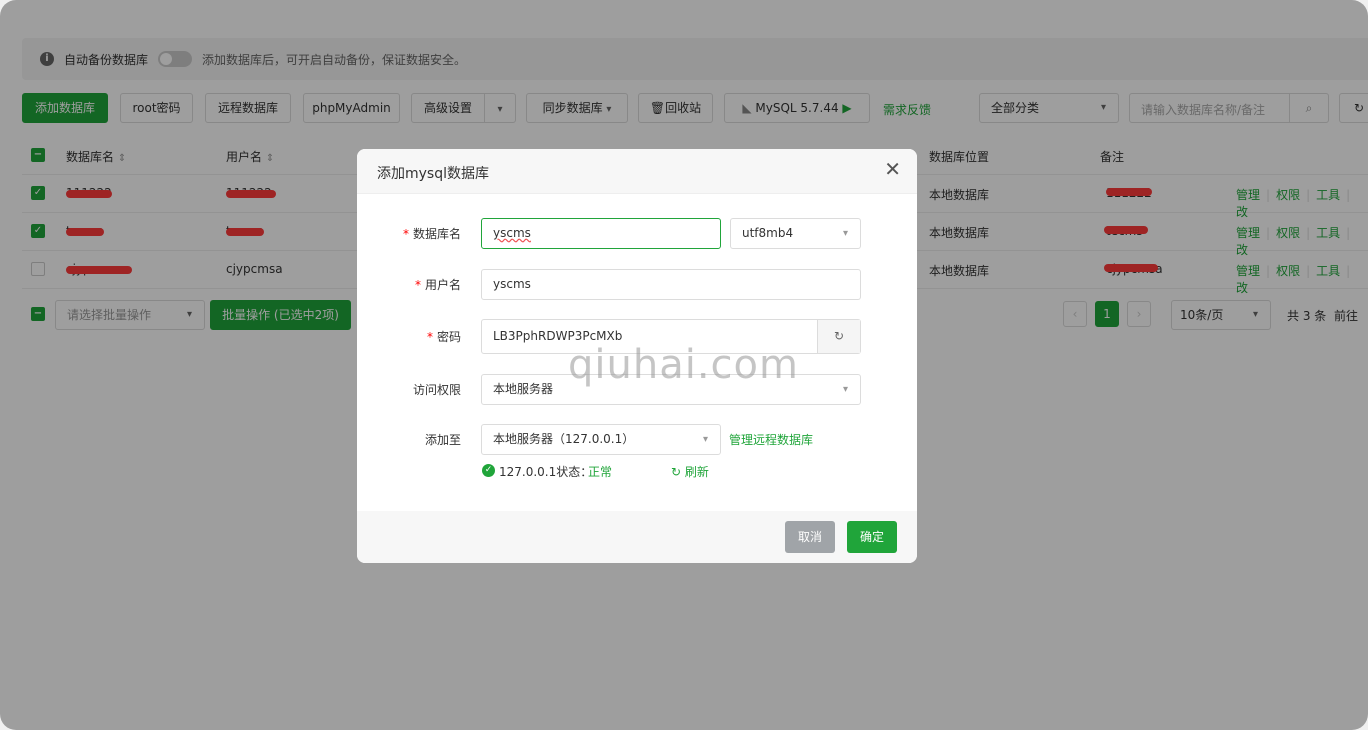  I want to click on access-label: 访问权限, so click(436, 390).